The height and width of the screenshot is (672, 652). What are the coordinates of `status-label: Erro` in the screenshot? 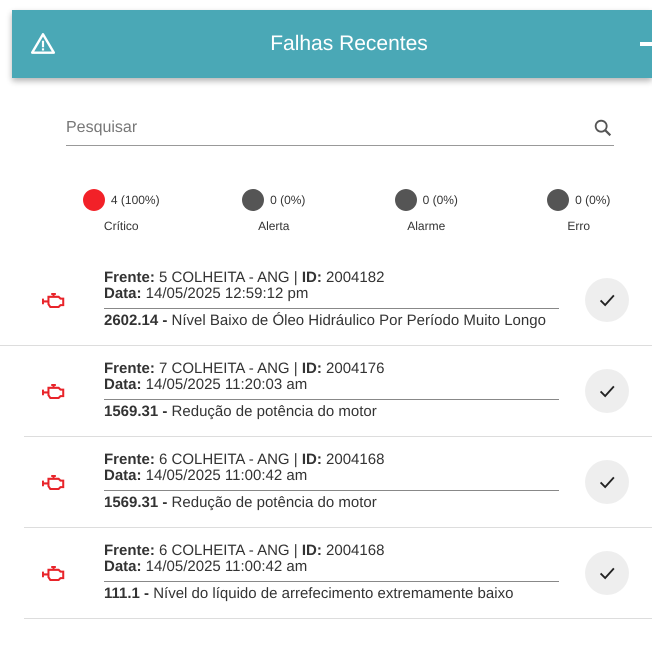 It's located at (578, 226).